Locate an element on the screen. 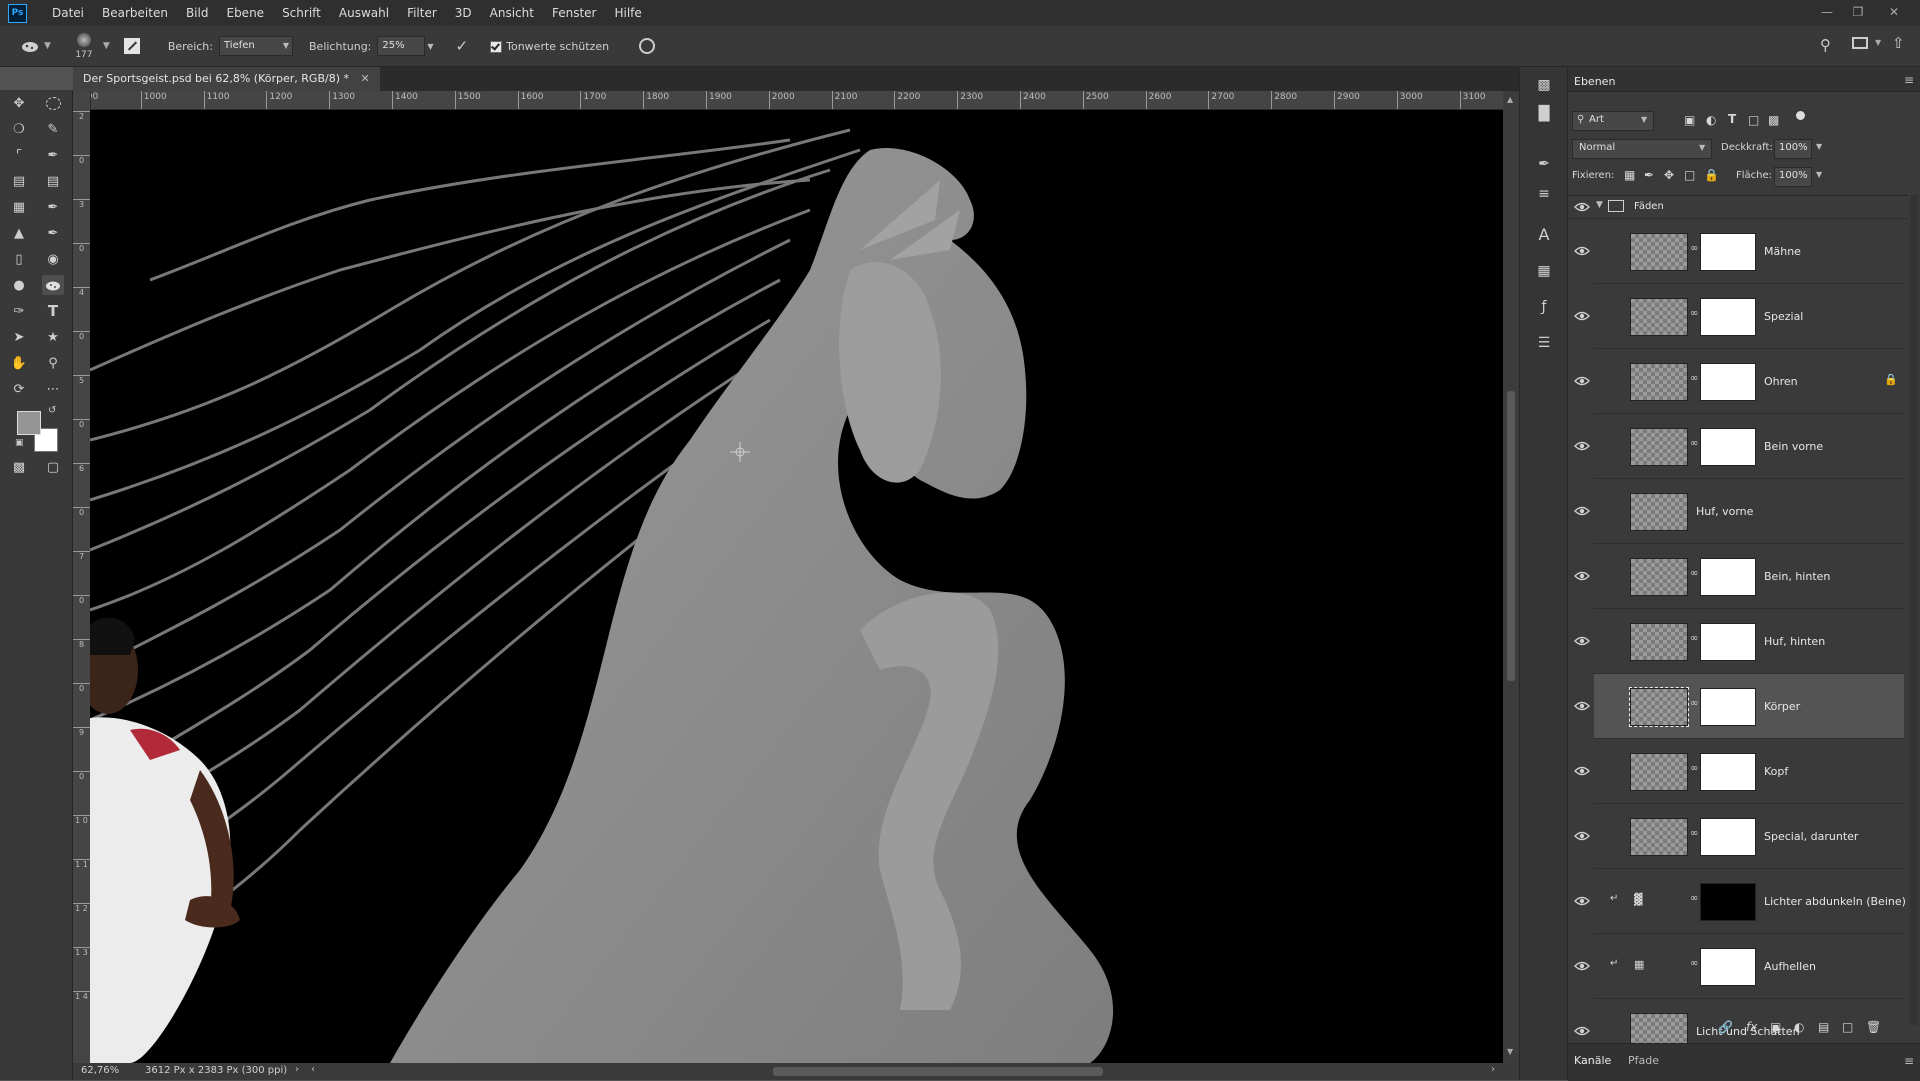 Image resolution: width=1920 pixels, height=1081 pixels. protect-tones-checkbox: Tonwerte schützen is located at coordinates (549, 46).